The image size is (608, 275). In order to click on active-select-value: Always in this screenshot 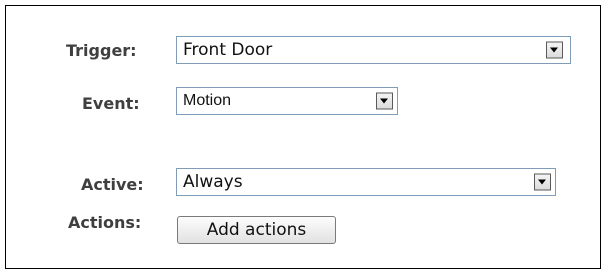, I will do `click(213, 182)`.